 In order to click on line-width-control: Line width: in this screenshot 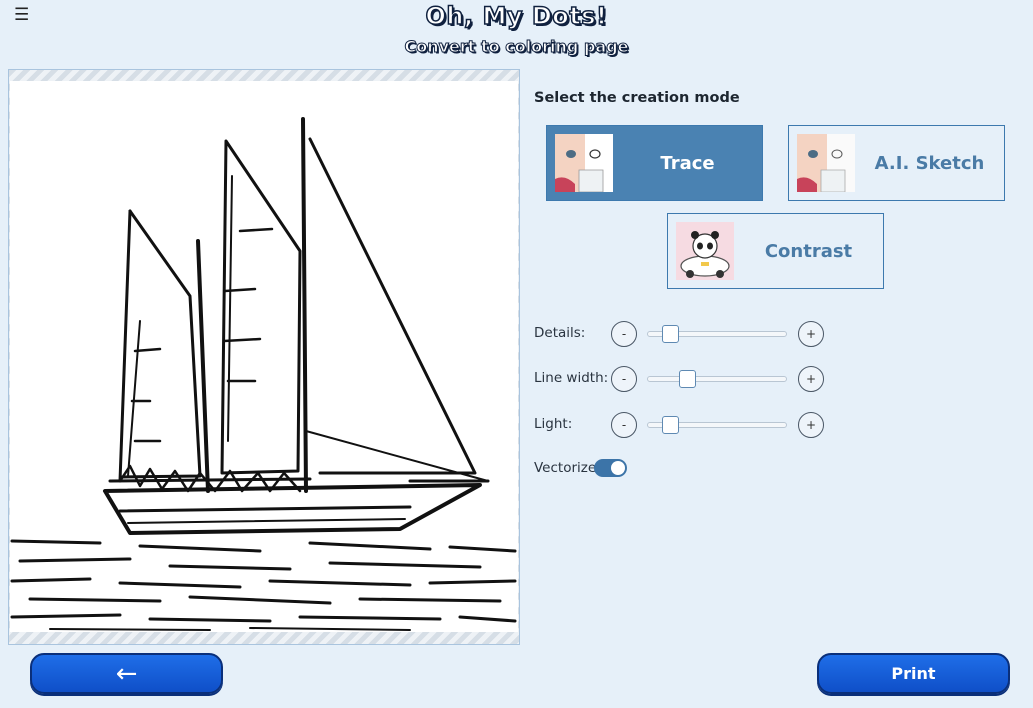, I will do `click(571, 378)`.